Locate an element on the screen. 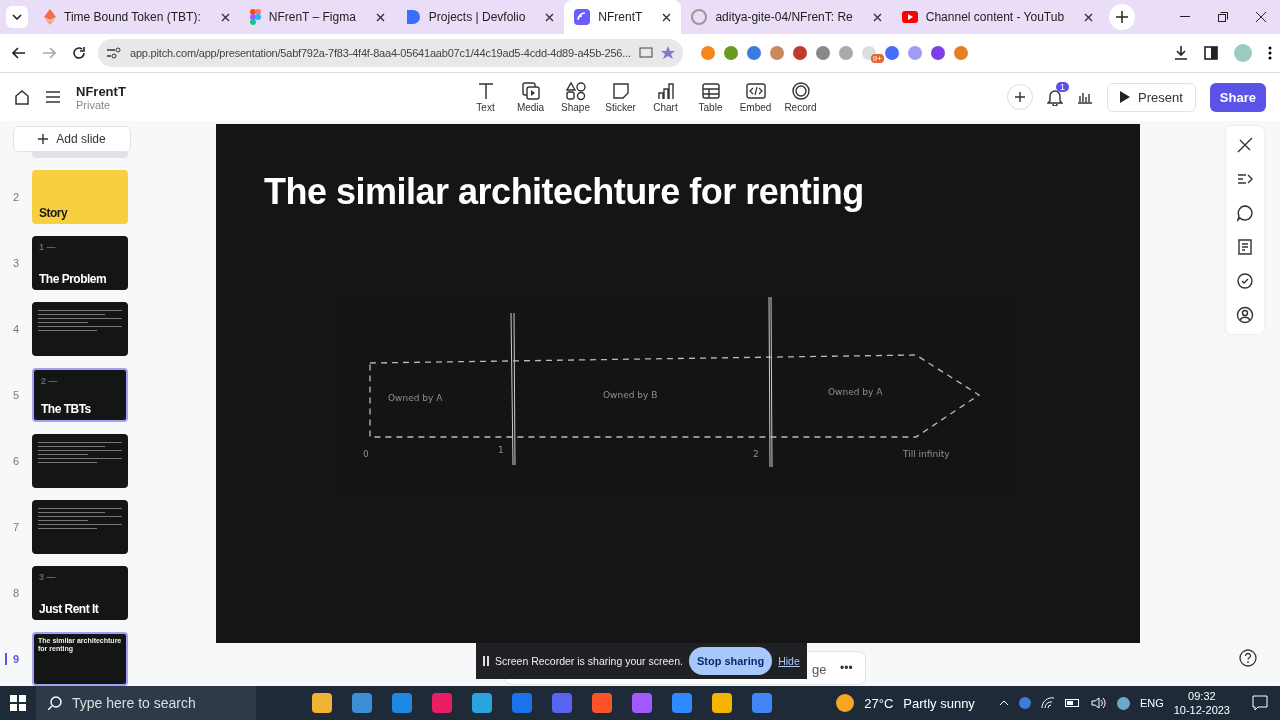  slide-number: 6 is located at coordinates (16, 461).